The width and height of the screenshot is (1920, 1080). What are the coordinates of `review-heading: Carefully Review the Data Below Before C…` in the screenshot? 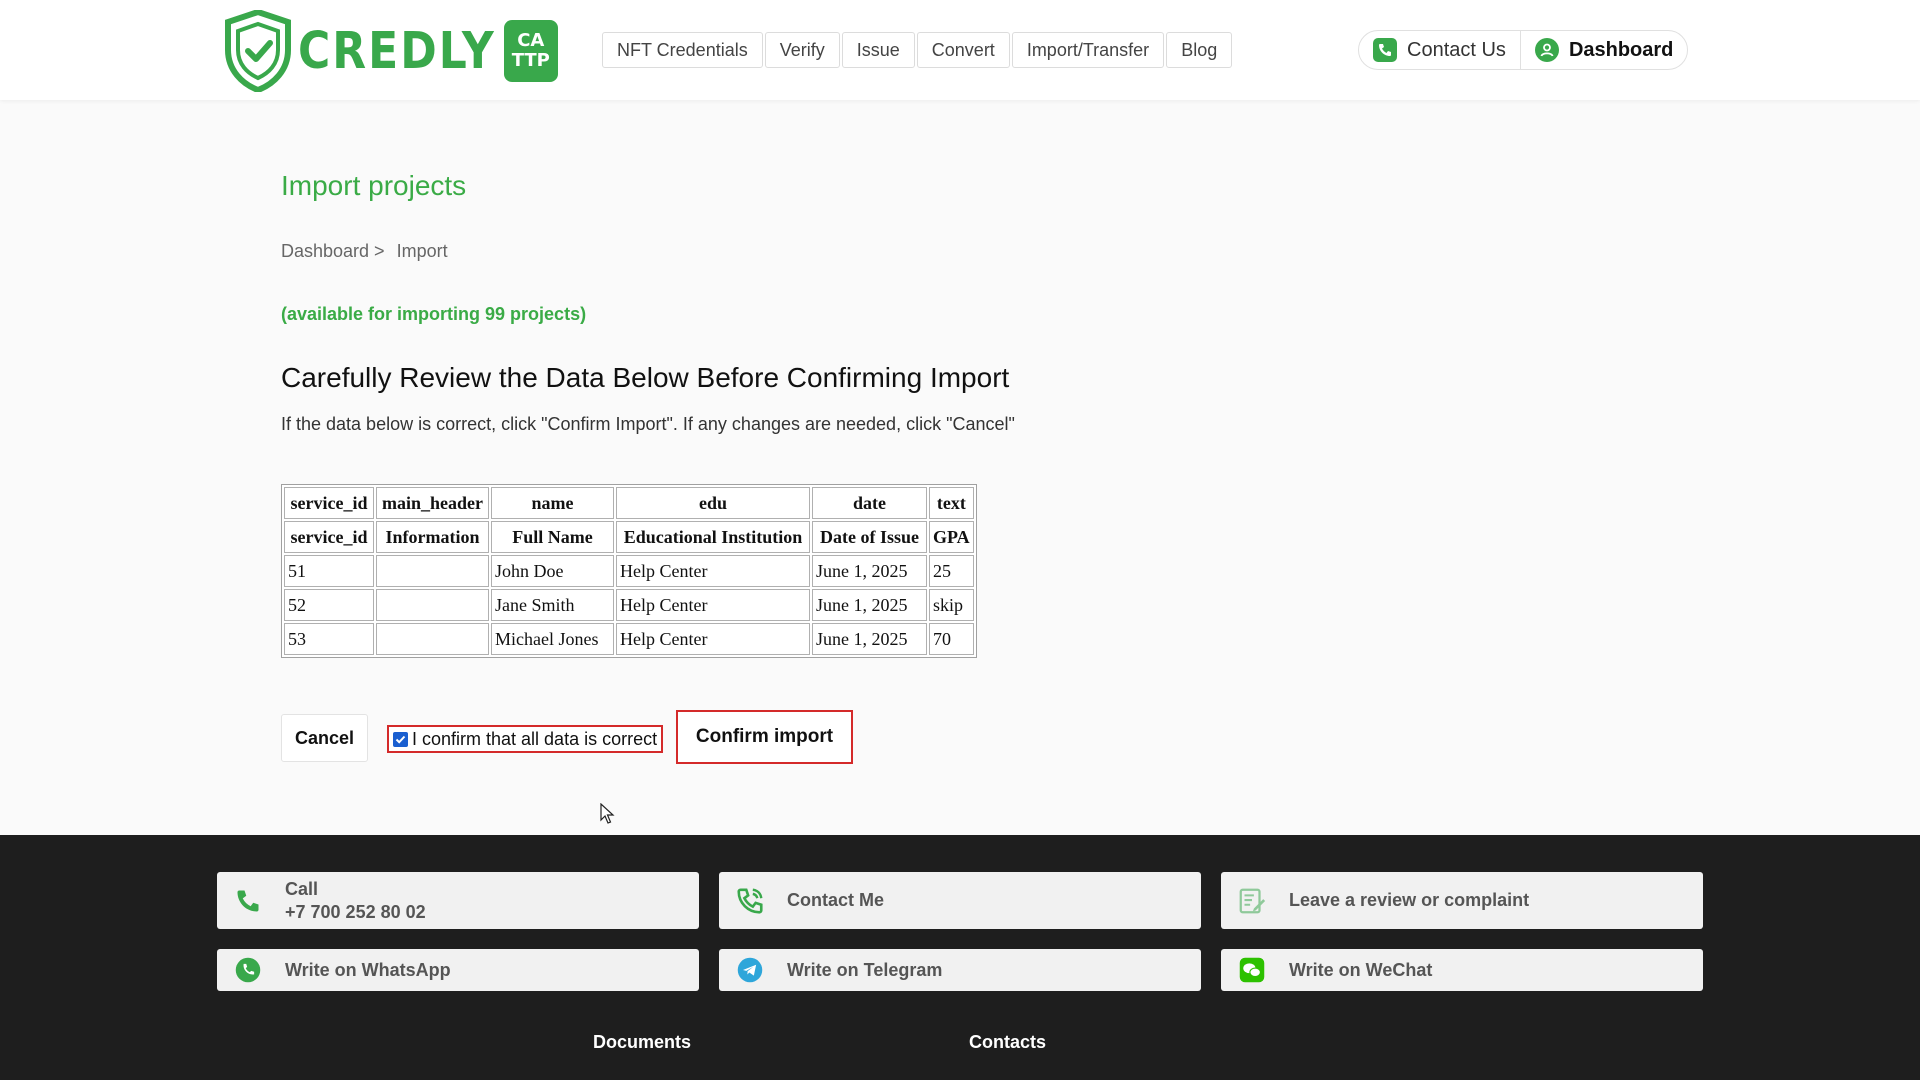 It's located at (645, 377).